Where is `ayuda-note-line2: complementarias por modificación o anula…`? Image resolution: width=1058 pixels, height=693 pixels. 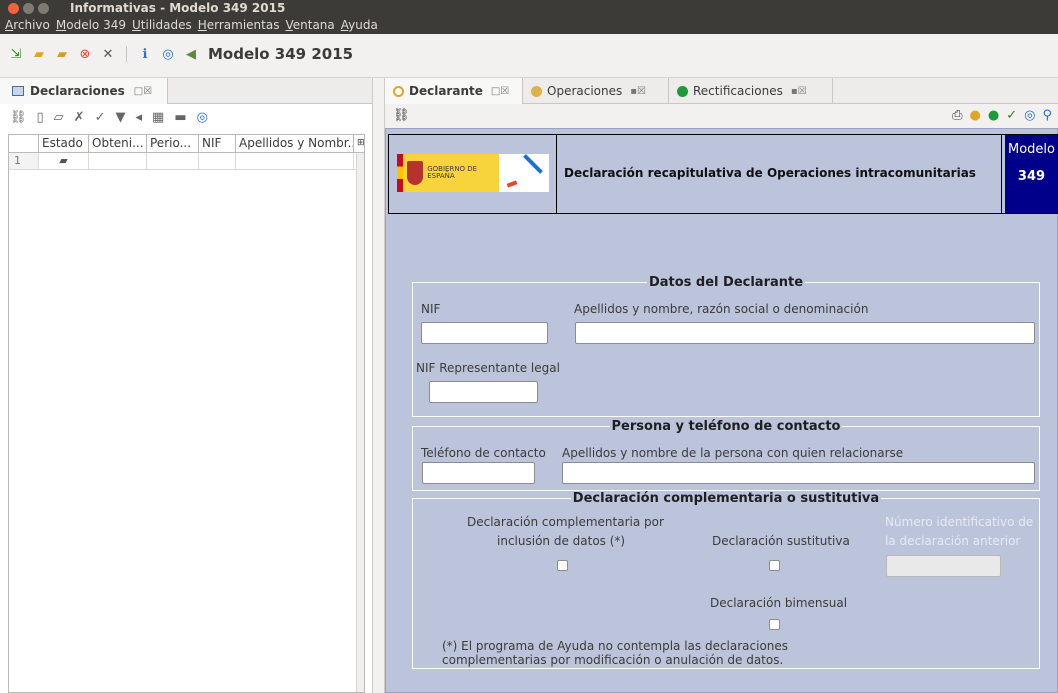 ayuda-note-line2: complementarias por modificación o anula… is located at coordinates (613, 660).